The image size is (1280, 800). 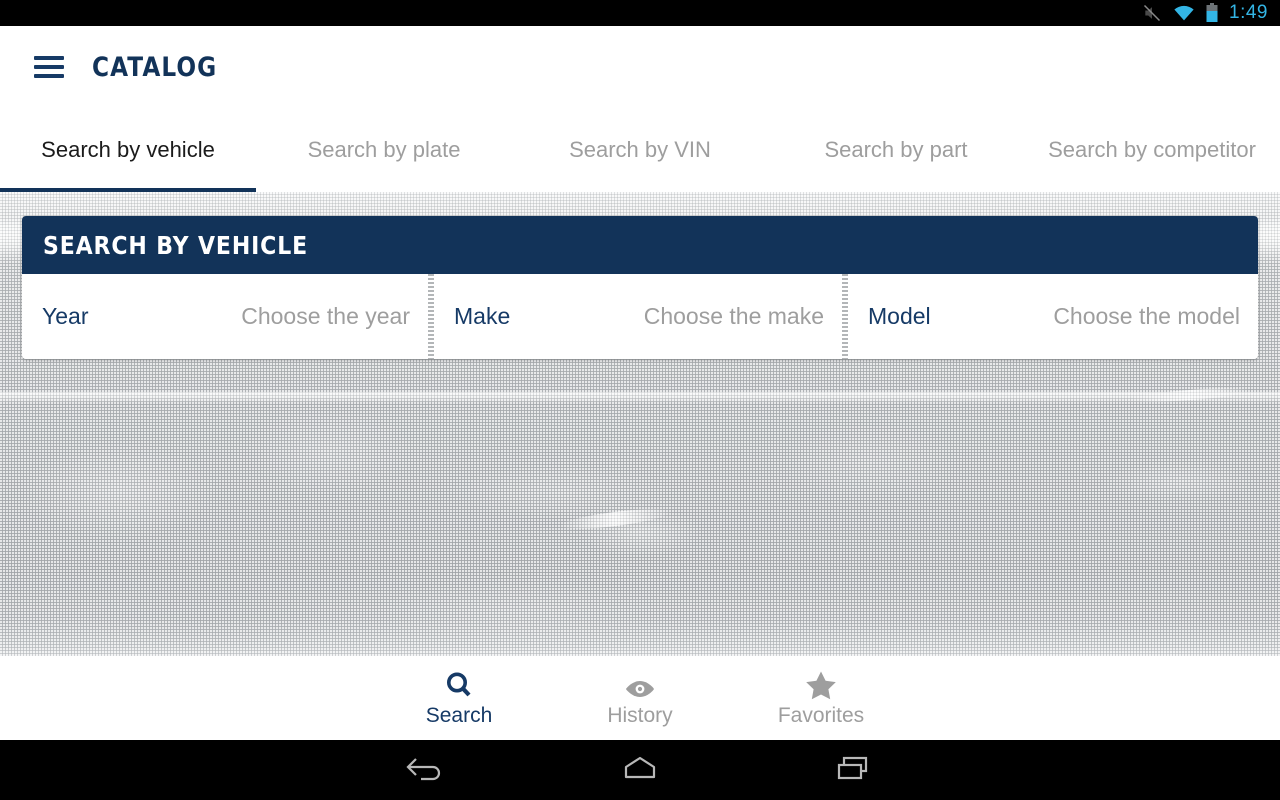 What do you see at coordinates (1146, 316) in the screenshot?
I see `model-value: Choose the model` at bounding box center [1146, 316].